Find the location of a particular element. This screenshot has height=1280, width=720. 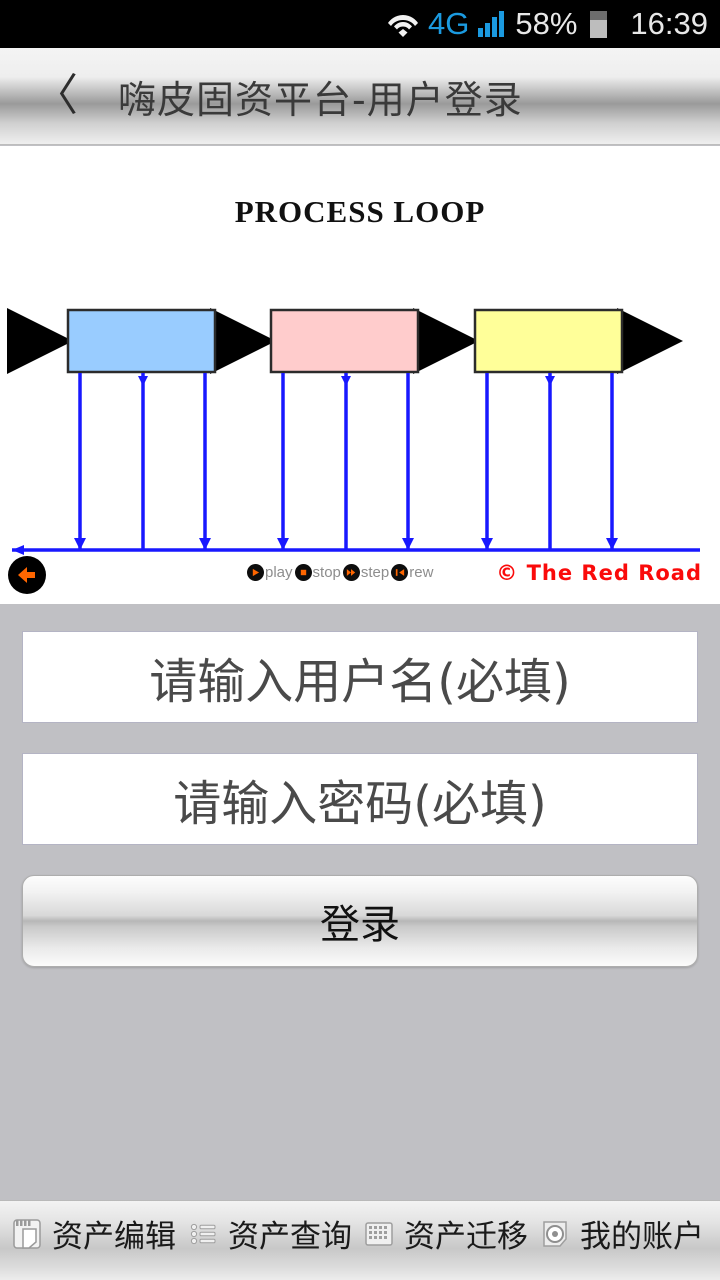

network-type-label: 4G is located at coordinates (448, 24).